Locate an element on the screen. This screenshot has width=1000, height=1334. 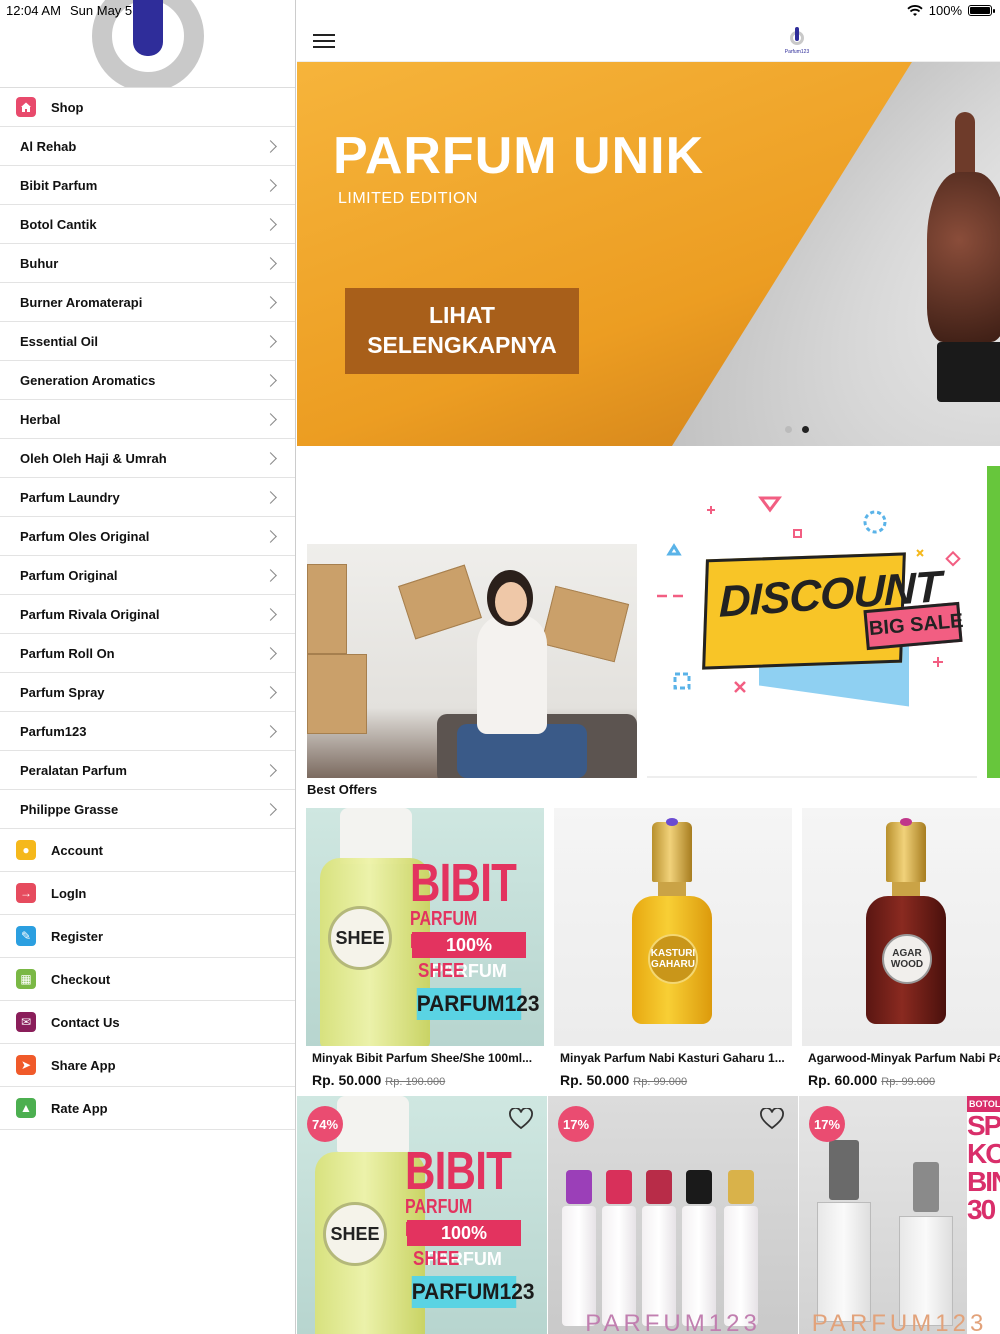
drawer-item-checkout: ▦ Checkout is located at coordinates (147, 979).